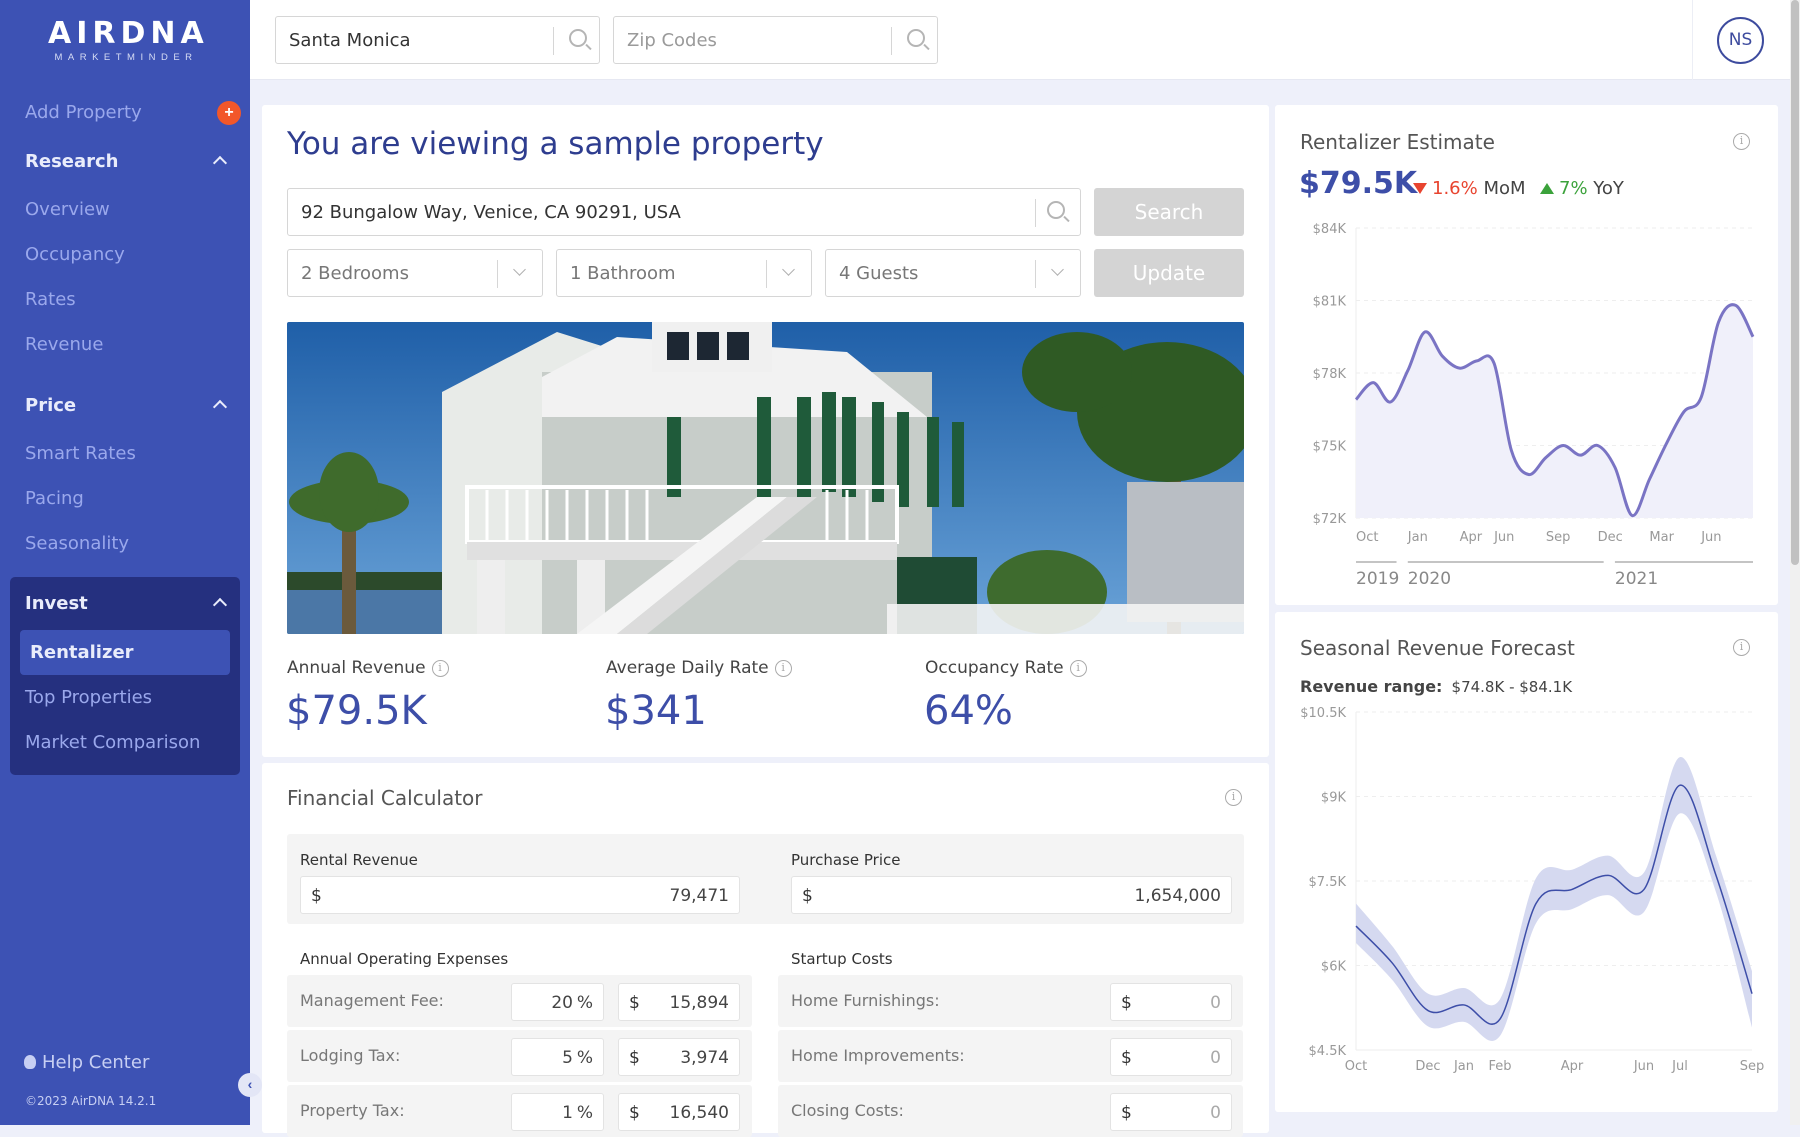 This screenshot has height=1137, width=1800. What do you see at coordinates (77, 543) in the screenshot?
I see `sidebar-item-seasonality: Seasonality` at bounding box center [77, 543].